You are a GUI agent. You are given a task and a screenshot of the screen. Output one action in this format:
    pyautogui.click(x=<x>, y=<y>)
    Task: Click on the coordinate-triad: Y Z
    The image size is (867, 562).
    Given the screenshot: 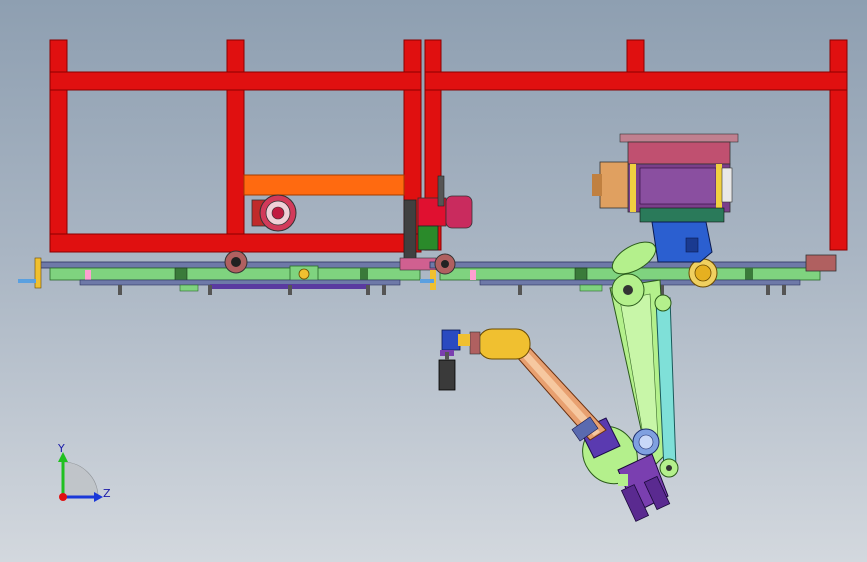 What is the action you would take?
    pyautogui.click(x=84, y=472)
    